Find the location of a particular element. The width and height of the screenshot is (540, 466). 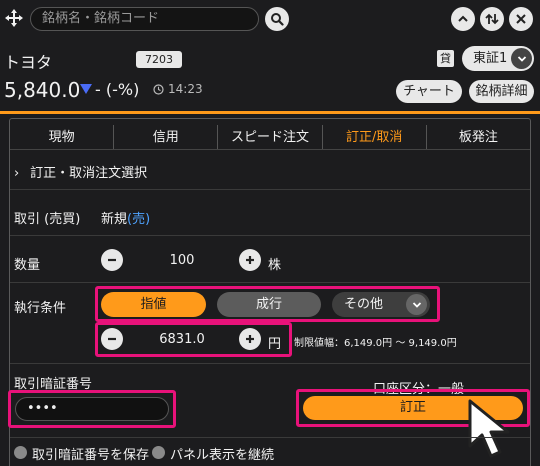

chevron-up-icon is located at coordinates (463, 18).